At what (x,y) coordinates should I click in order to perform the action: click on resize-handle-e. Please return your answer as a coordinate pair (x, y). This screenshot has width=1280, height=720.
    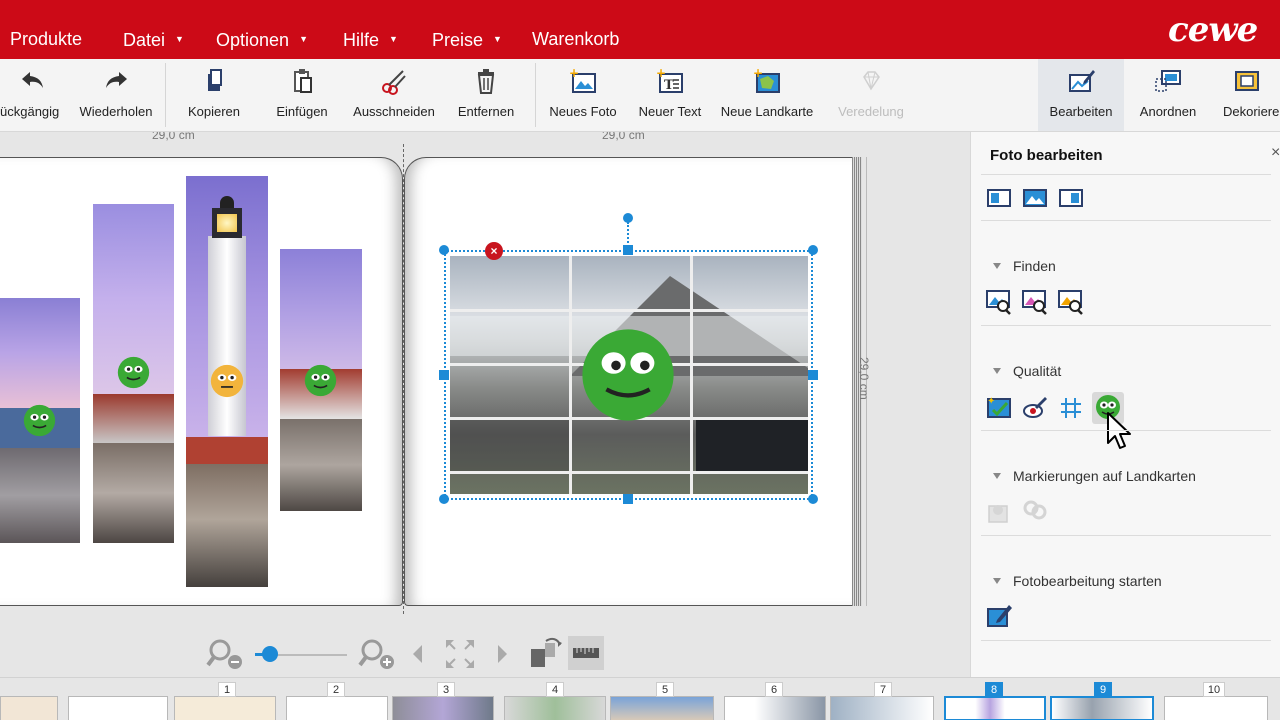
    Looking at the image, I should click on (813, 375).